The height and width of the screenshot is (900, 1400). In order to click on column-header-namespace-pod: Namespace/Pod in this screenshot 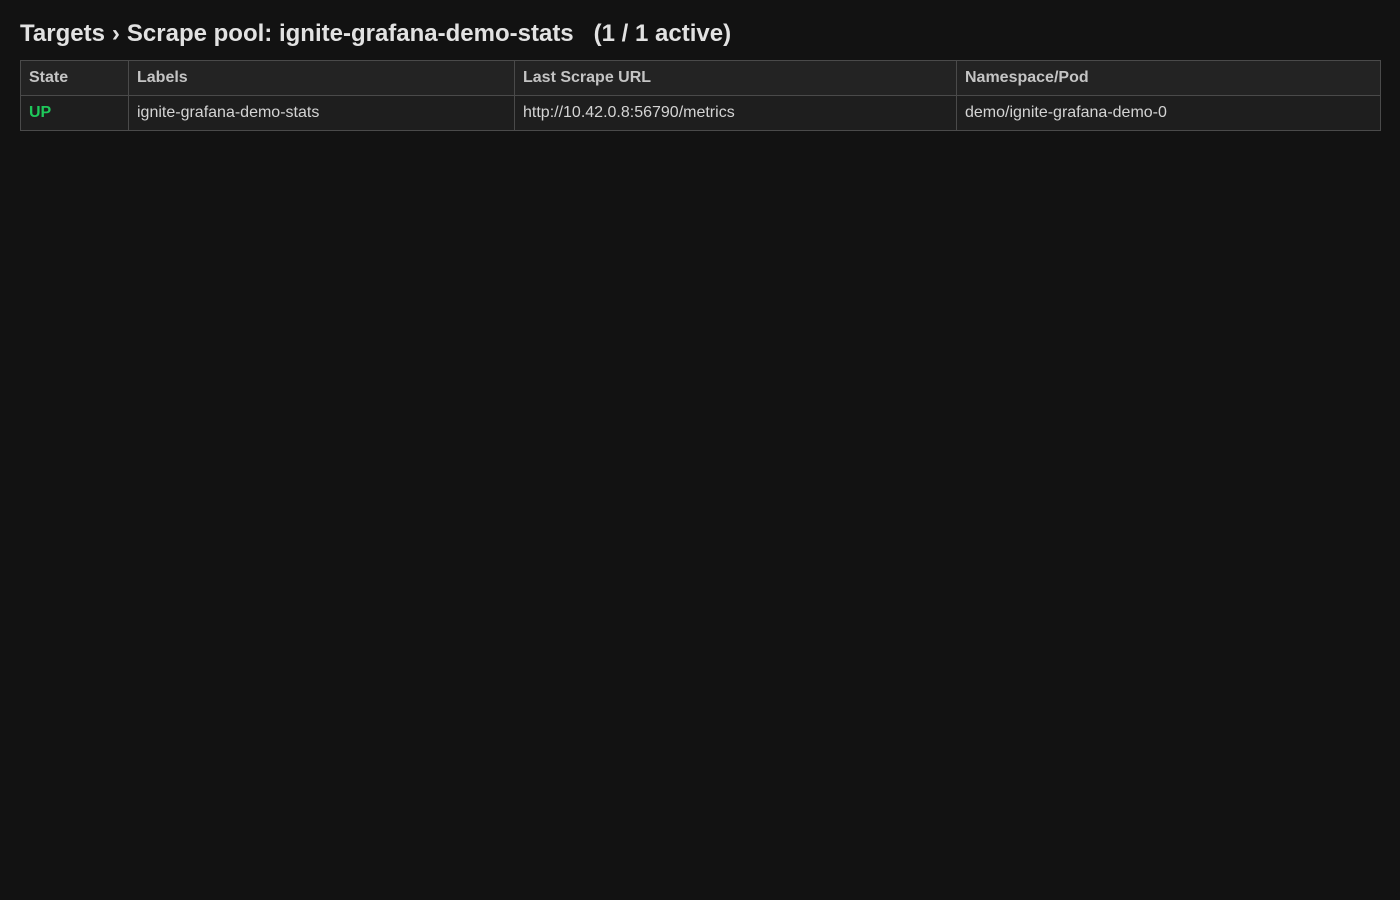, I will do `click(1168, 78)`.